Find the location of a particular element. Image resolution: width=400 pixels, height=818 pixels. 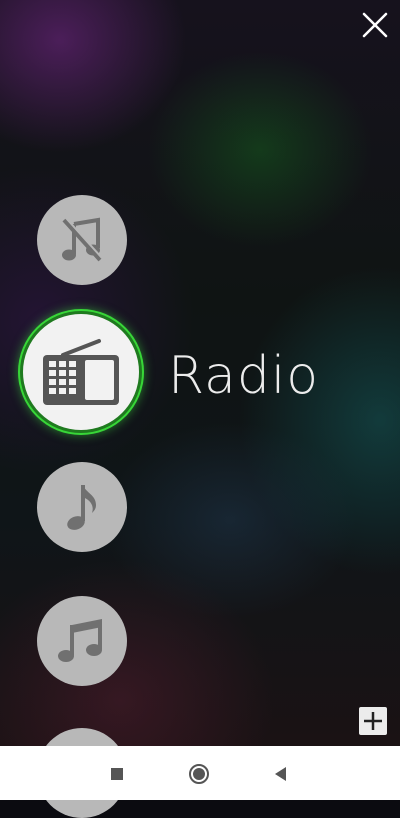

home-button is located at coordinates (199, 774).